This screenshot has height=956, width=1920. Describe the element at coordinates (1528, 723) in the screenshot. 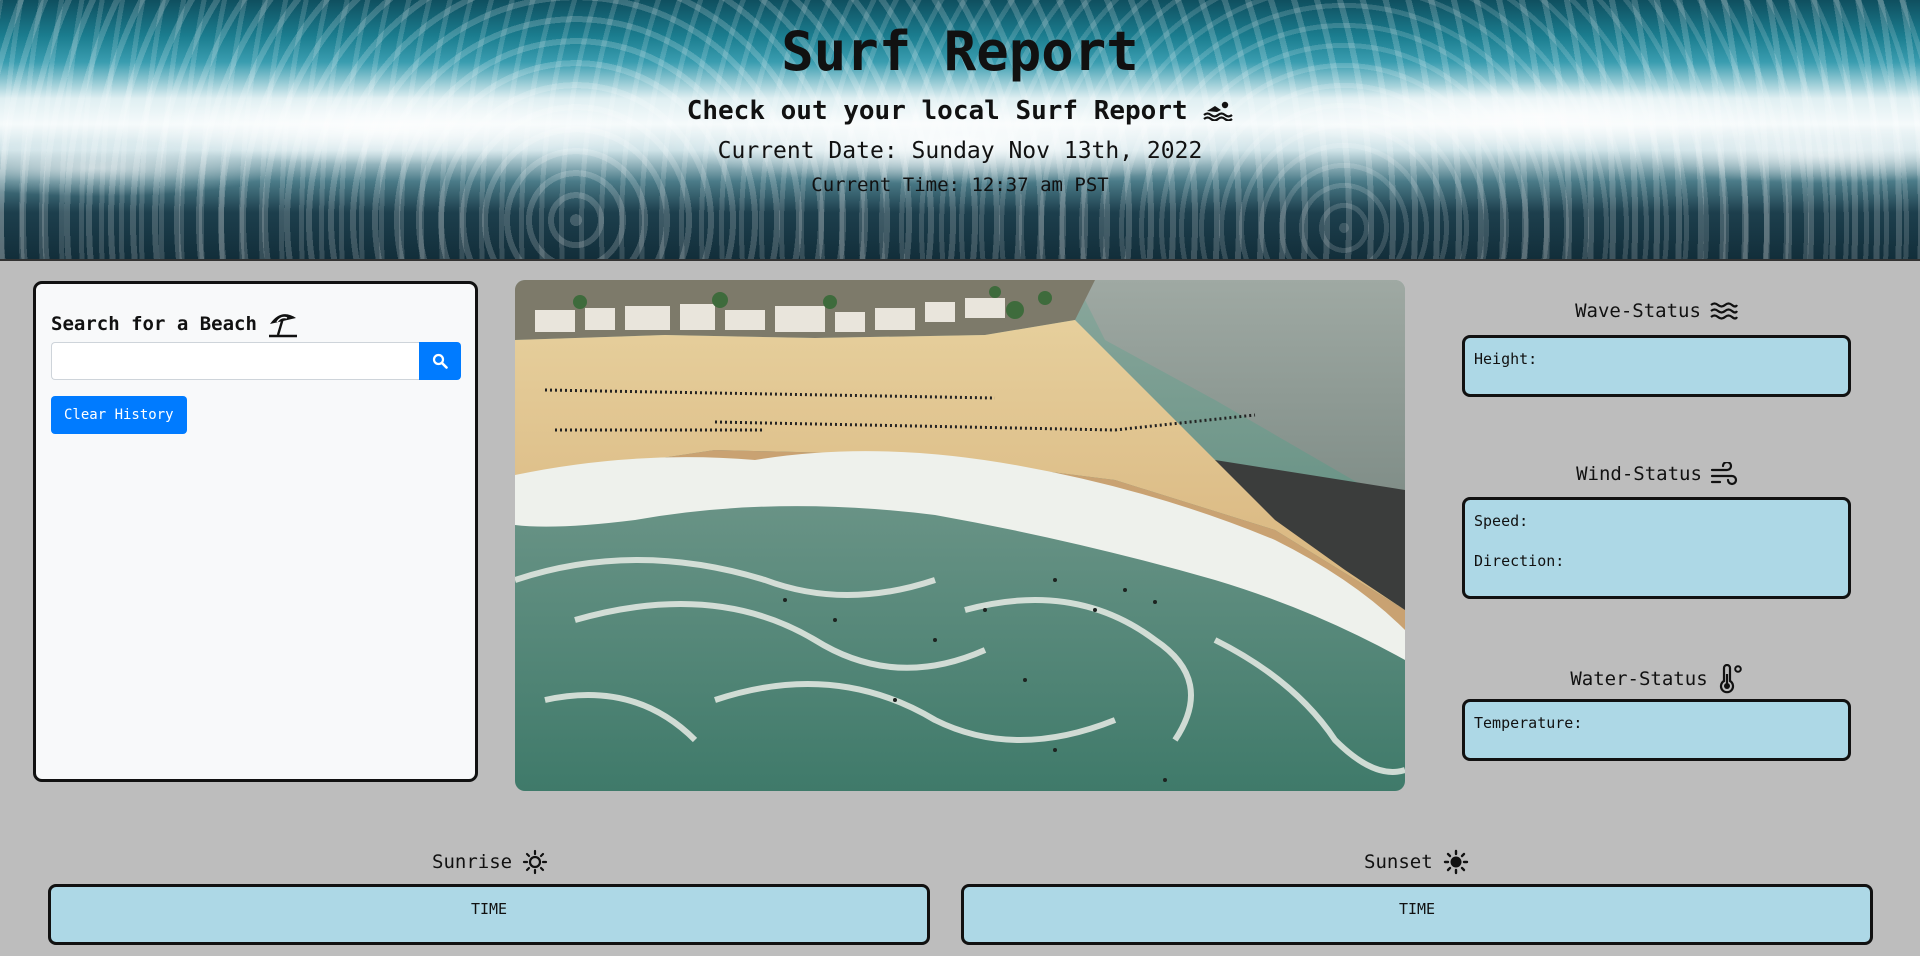

I see `water-temperature-label: Temperature:` at that location.